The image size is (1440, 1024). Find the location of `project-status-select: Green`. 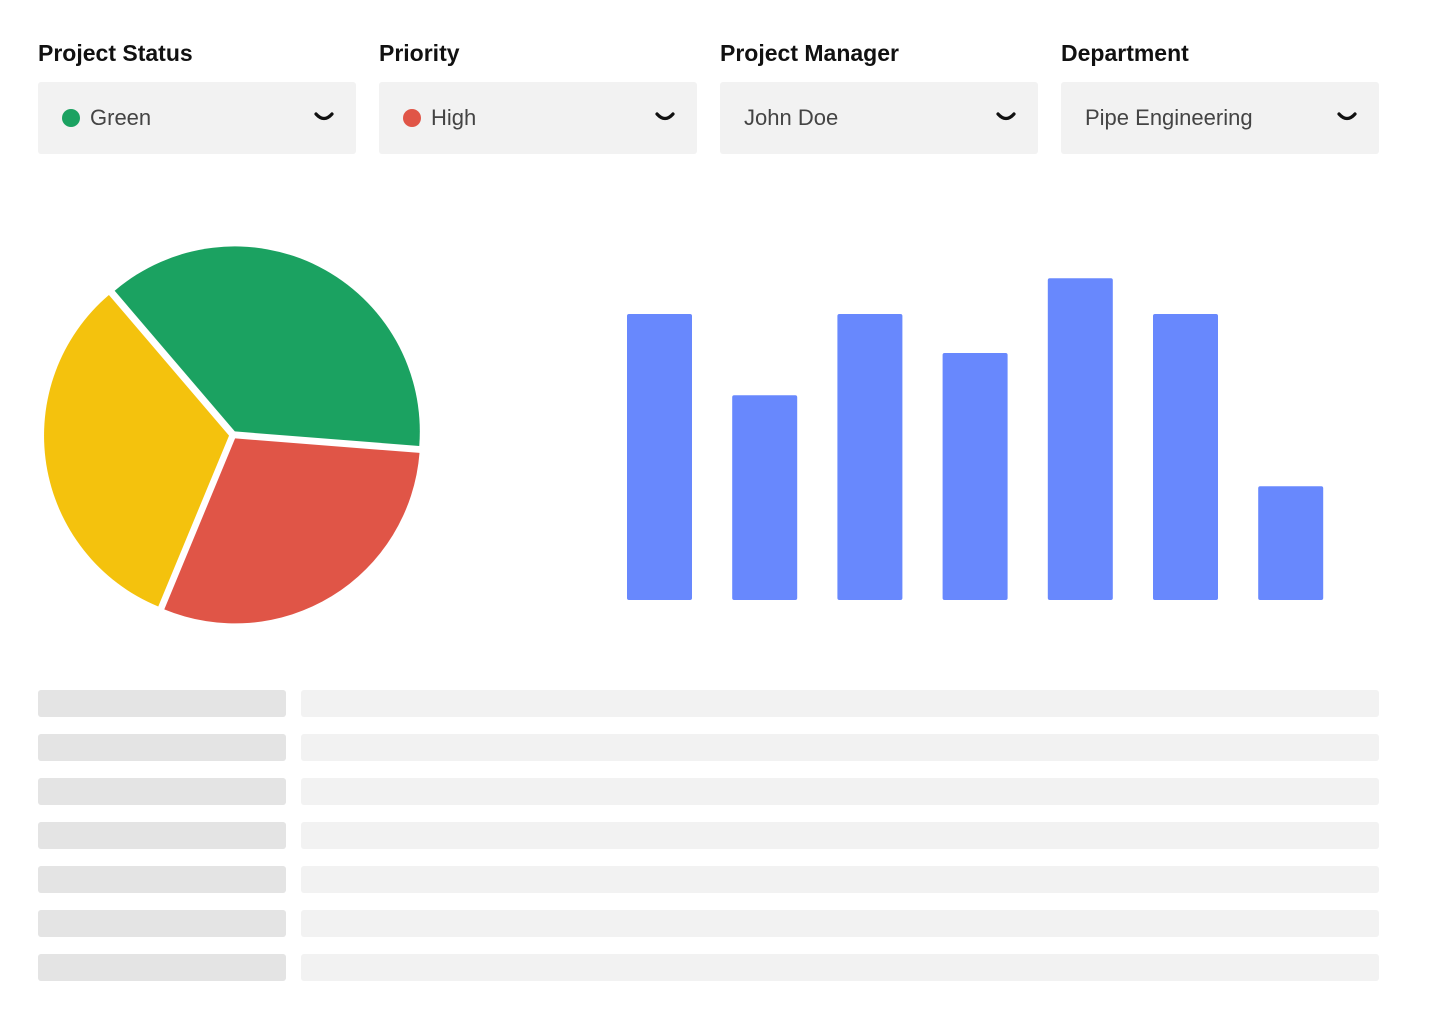

project-status-select: Green is located at coordinates (197, 118).